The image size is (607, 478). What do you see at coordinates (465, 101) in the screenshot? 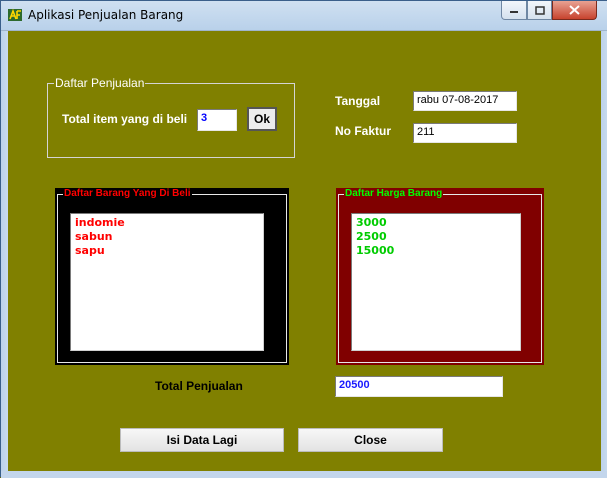
I see `tanggal-input: rabu 07-08-2017` at bounding box center [465, 101].